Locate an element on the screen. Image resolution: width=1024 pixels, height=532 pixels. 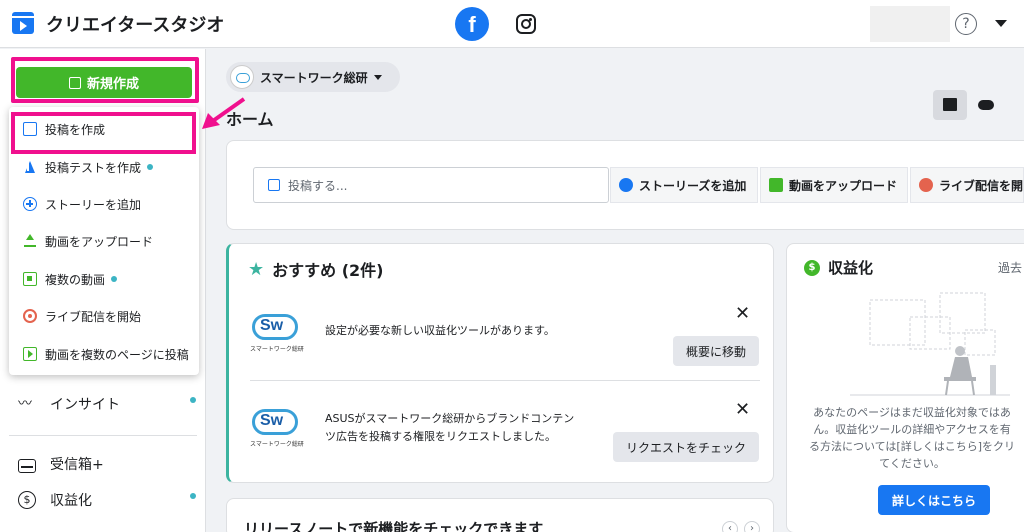
upload-video-button: 動画をアップロード is located at coordinates (834, 185).